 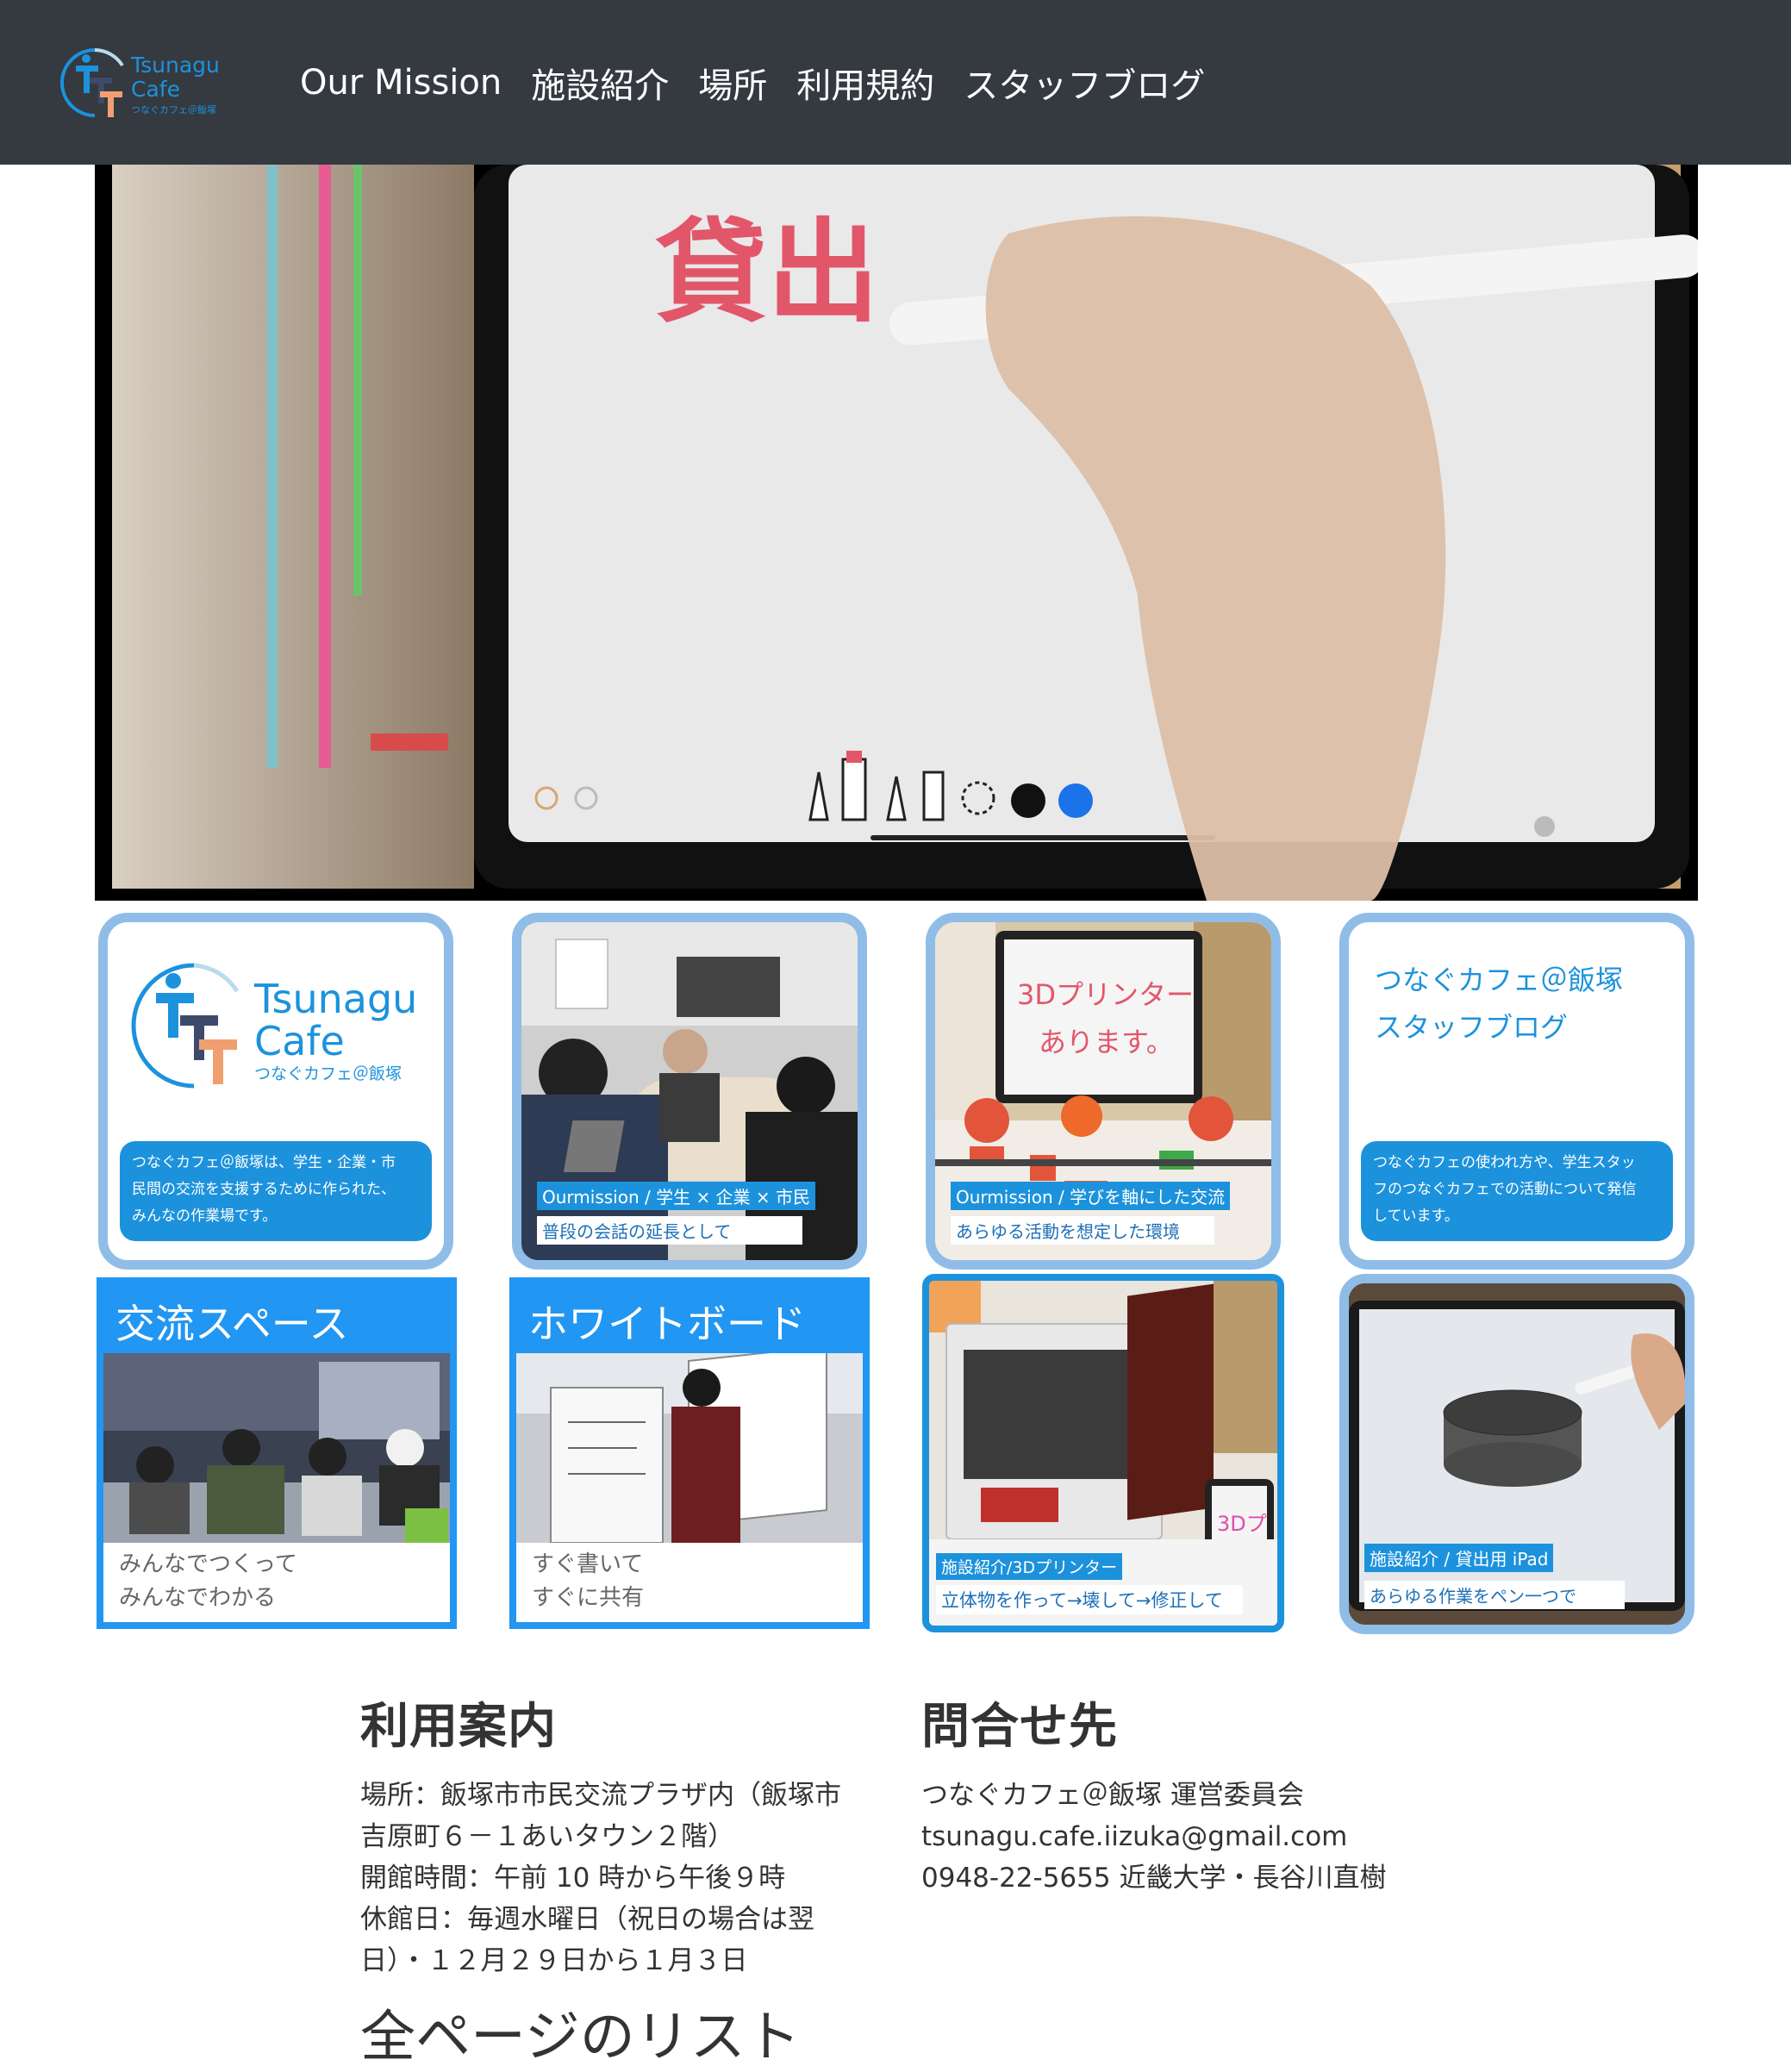 What do you see at coordinates (198, 1598) in the screenshot?
I see `tagline-line: みんなでわかる` at bounding box center [198, 1598].